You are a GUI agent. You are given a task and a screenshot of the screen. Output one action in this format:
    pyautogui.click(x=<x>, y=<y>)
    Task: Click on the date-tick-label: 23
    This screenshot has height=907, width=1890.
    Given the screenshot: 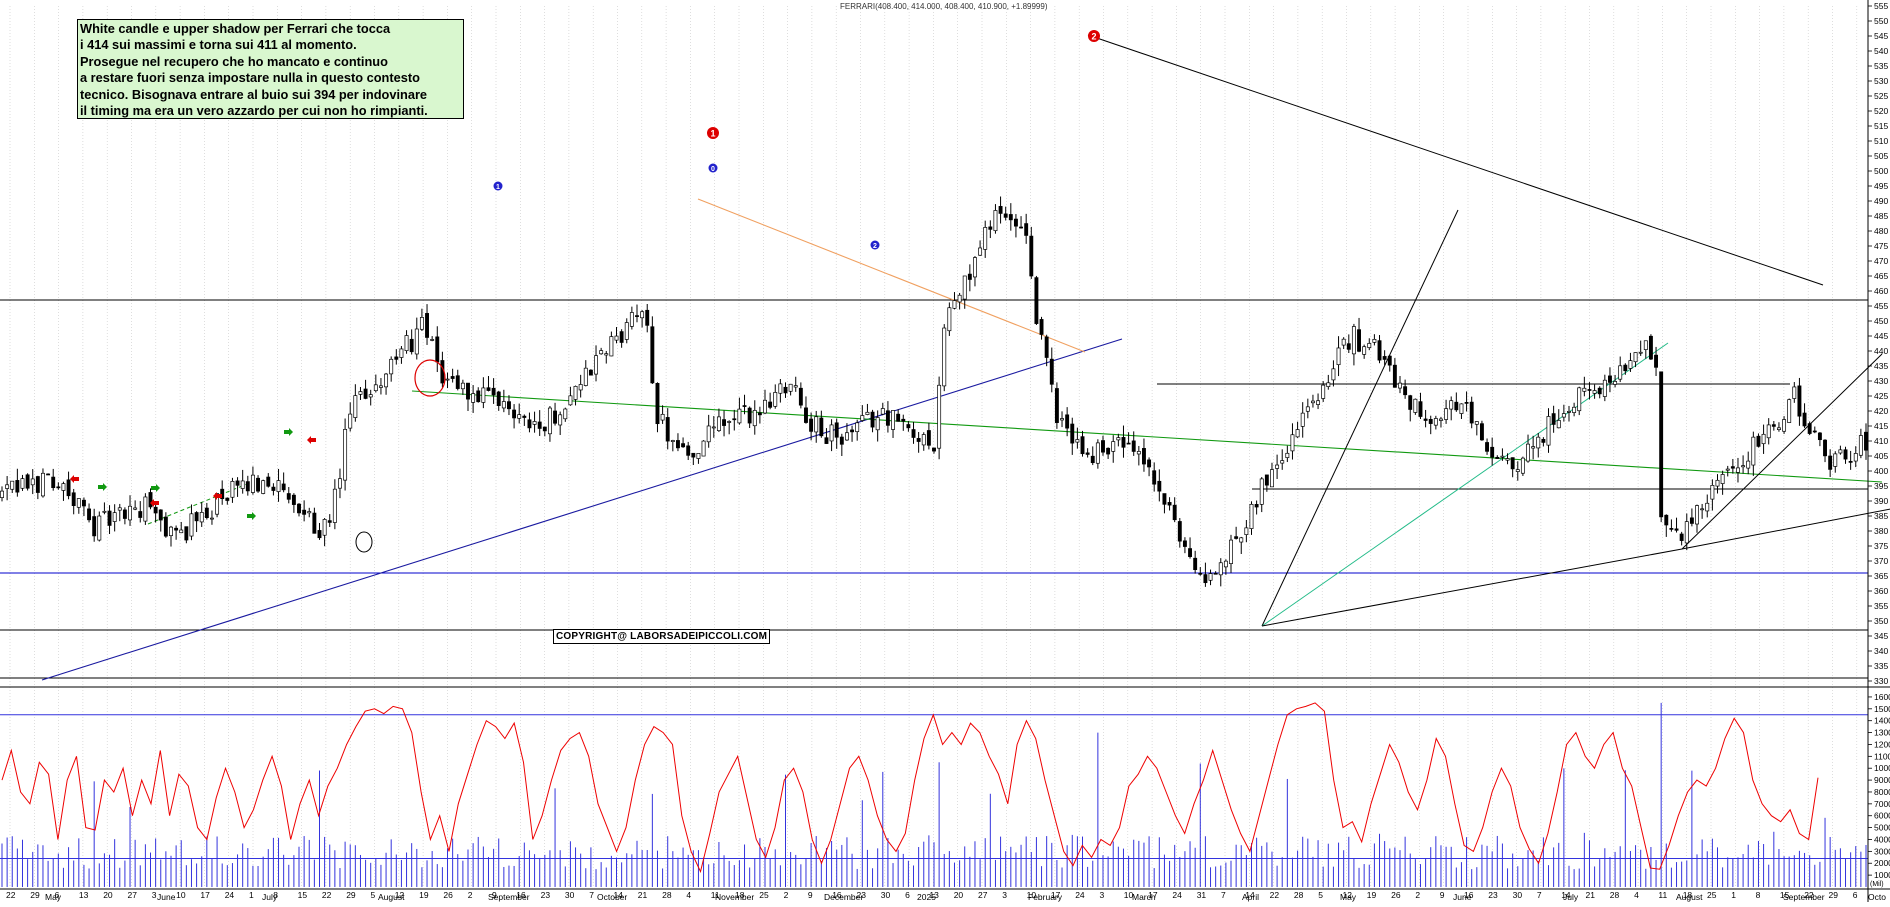 What is the action you would take?
    pyautogui.click(x=1493, y=895)
    